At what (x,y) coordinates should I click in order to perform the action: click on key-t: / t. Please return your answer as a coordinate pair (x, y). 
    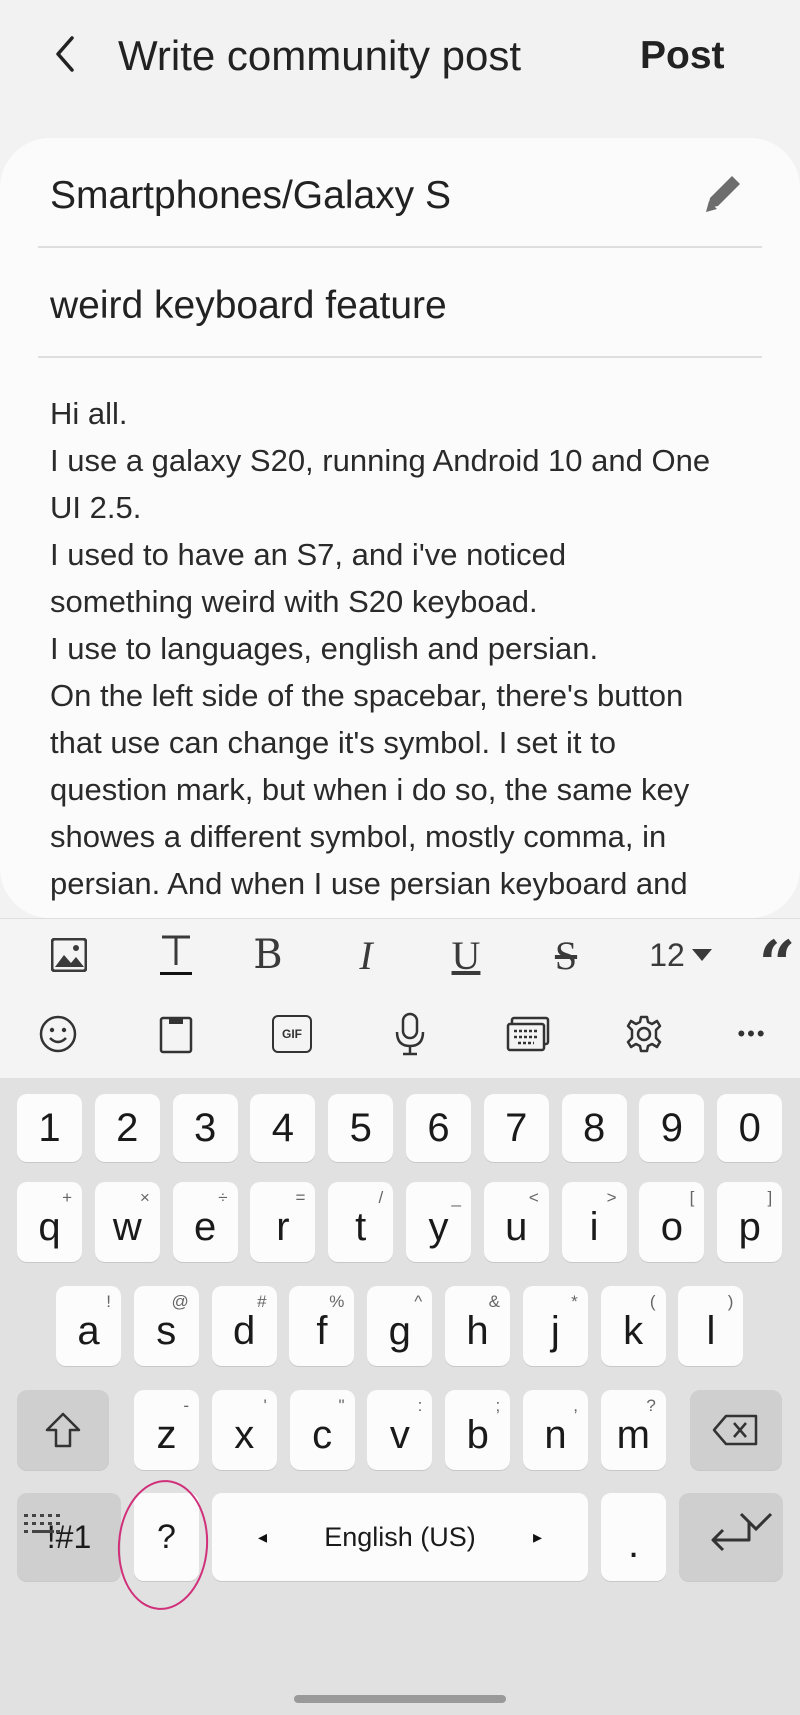
    Looking at the image, I should click on (361, 1222).